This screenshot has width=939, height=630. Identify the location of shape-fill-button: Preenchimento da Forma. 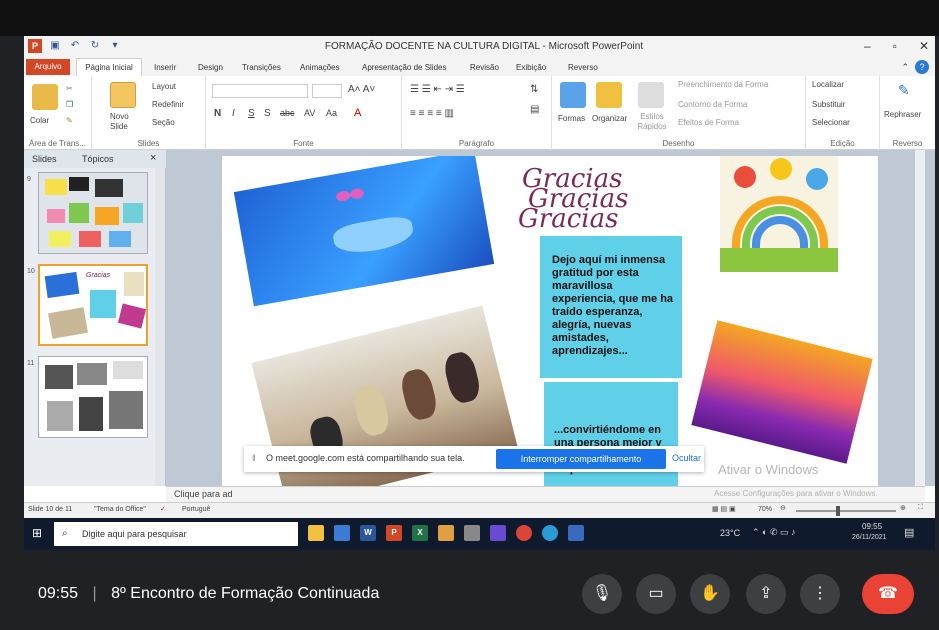
(723, 84).